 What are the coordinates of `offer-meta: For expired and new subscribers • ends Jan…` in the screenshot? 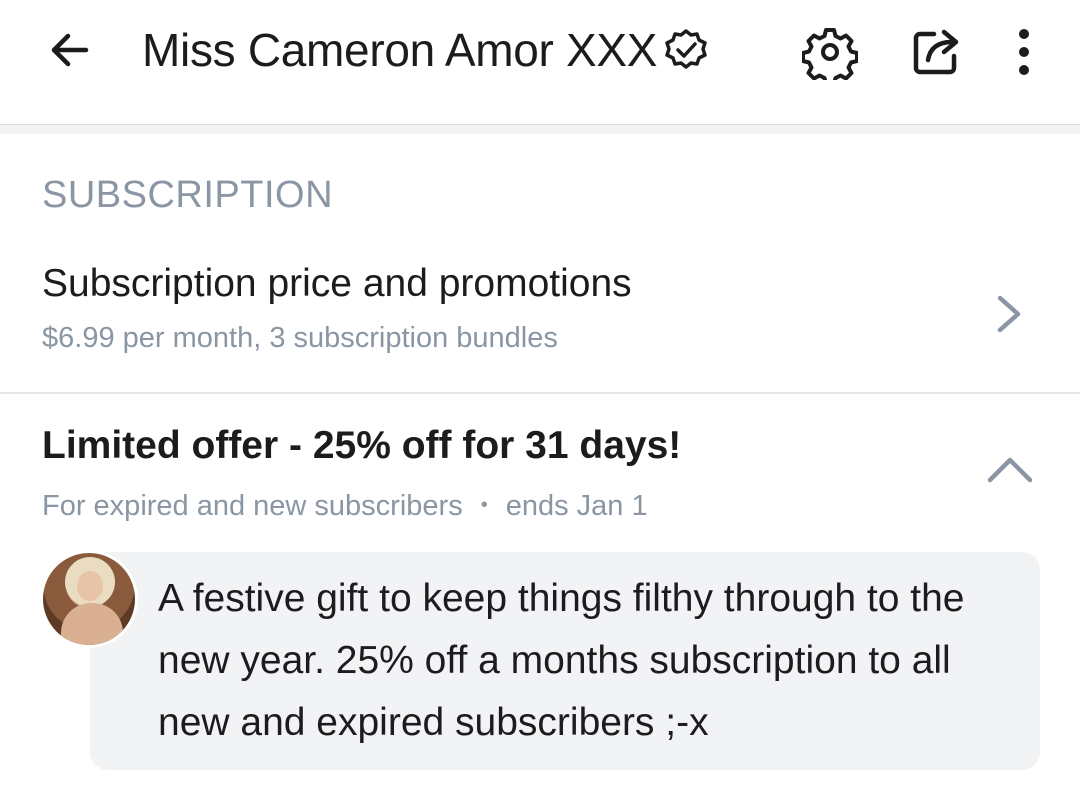 It's located at (345, 506).